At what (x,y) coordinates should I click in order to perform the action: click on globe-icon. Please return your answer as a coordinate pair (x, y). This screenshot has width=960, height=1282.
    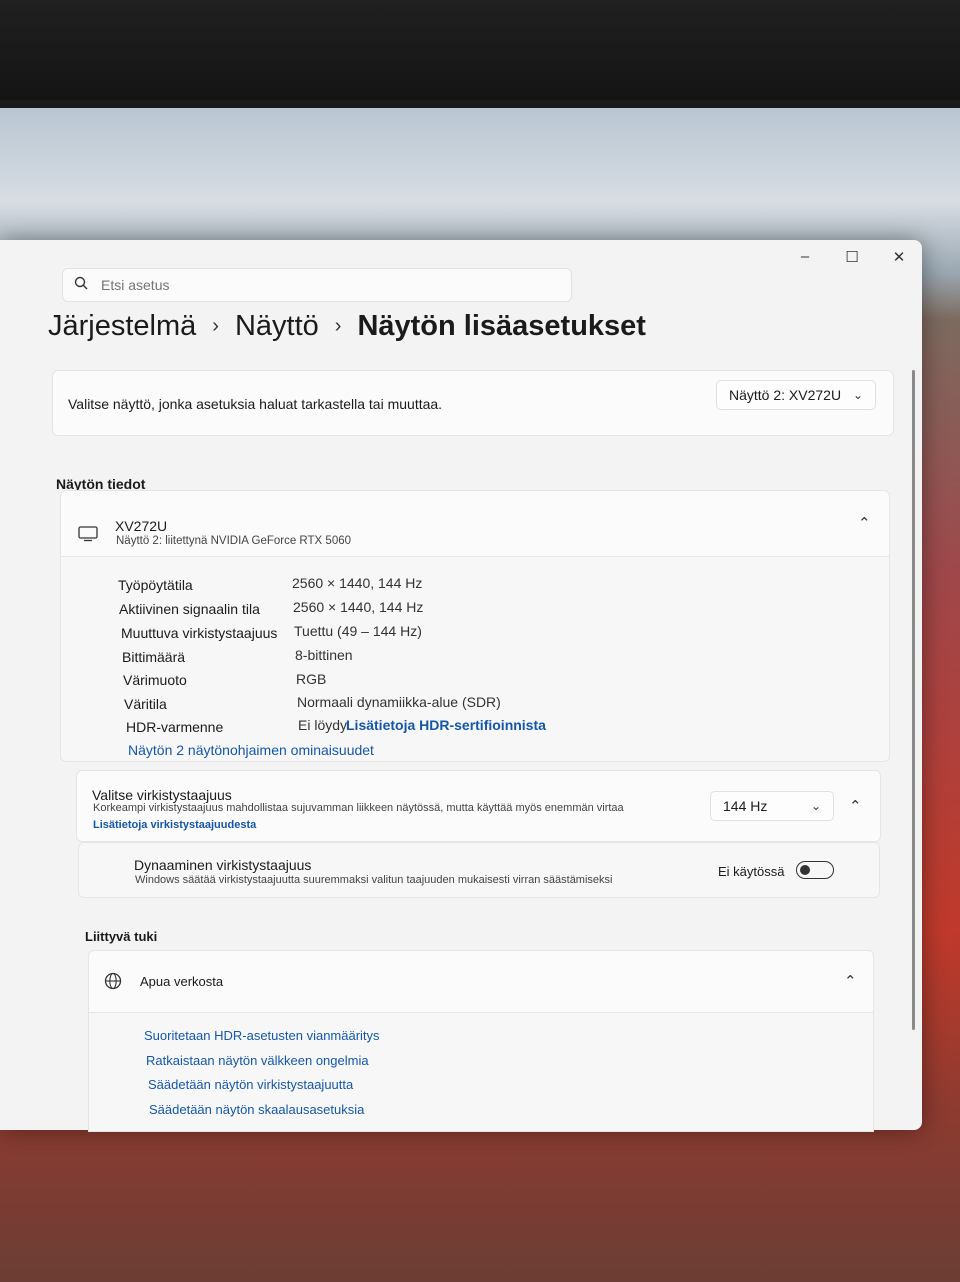
    Looking at the image, I should click on (113, 983).